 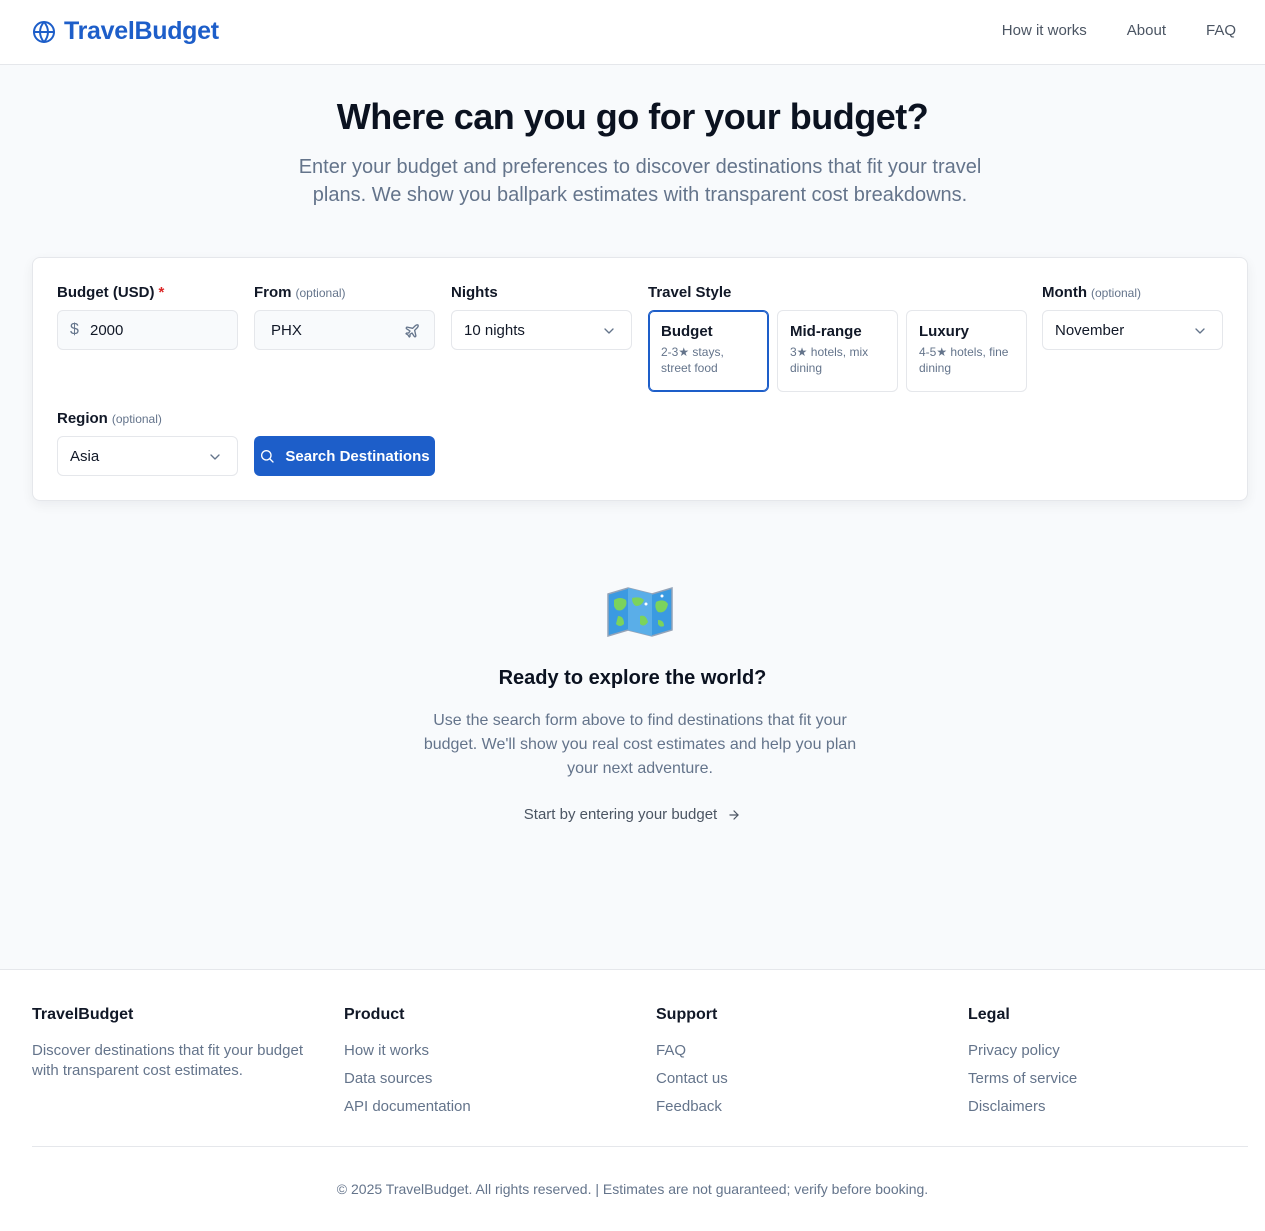 I want to click on from-input: PHX, so click(x=344, y=330).